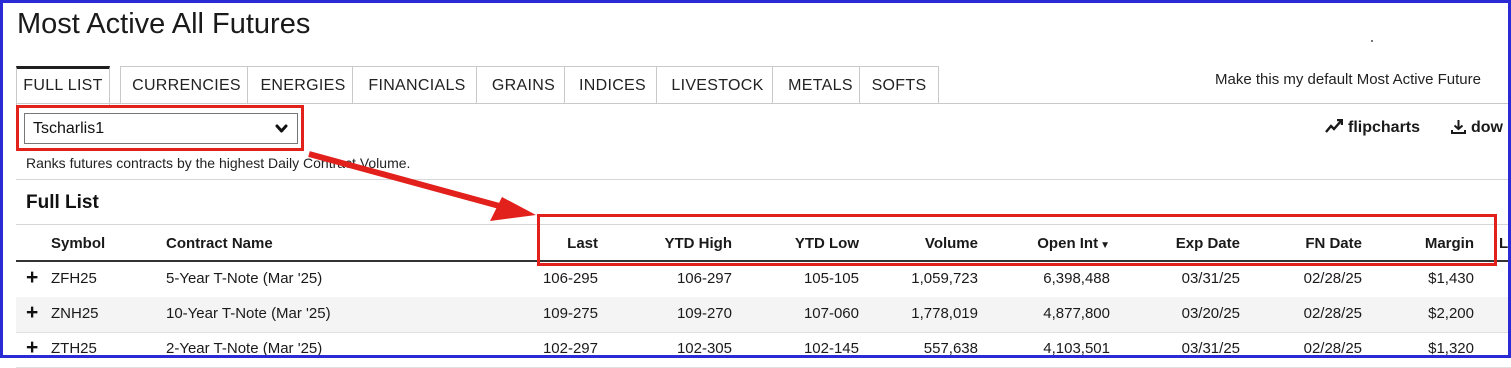 The height and width of the screenshot is (368, 1511). What do you see at coordinates (422, 186) in the screenshot?
I see `annotation-arrow` at bounding box center [422, 186].